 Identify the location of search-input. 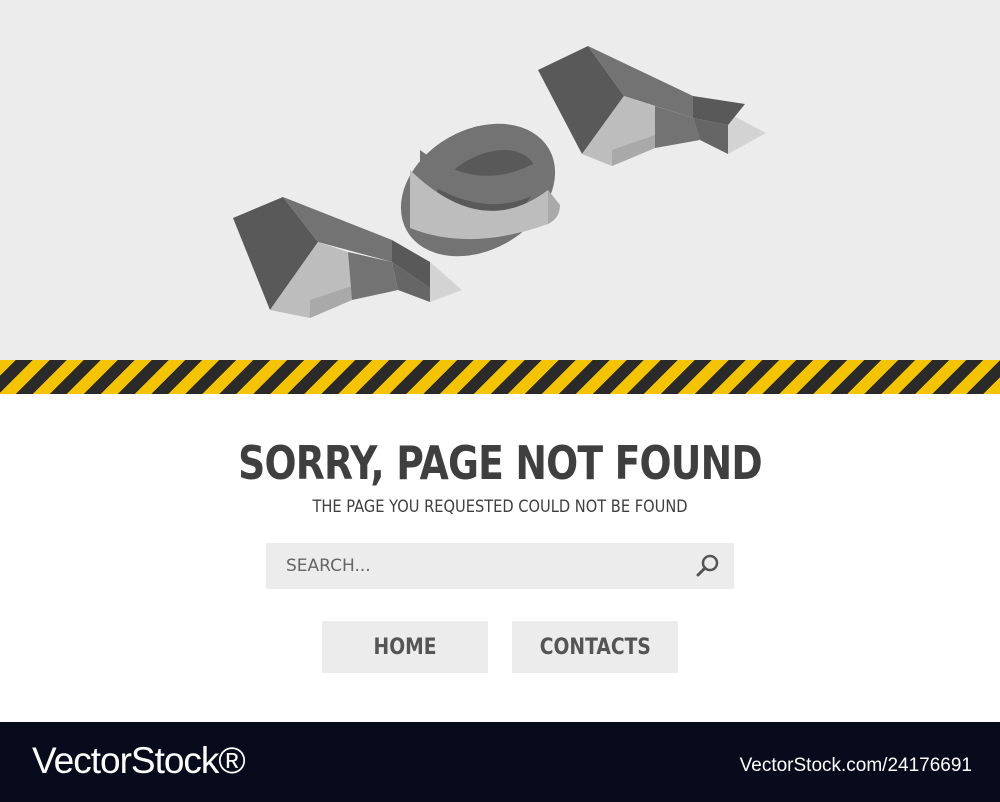
(471, 566).